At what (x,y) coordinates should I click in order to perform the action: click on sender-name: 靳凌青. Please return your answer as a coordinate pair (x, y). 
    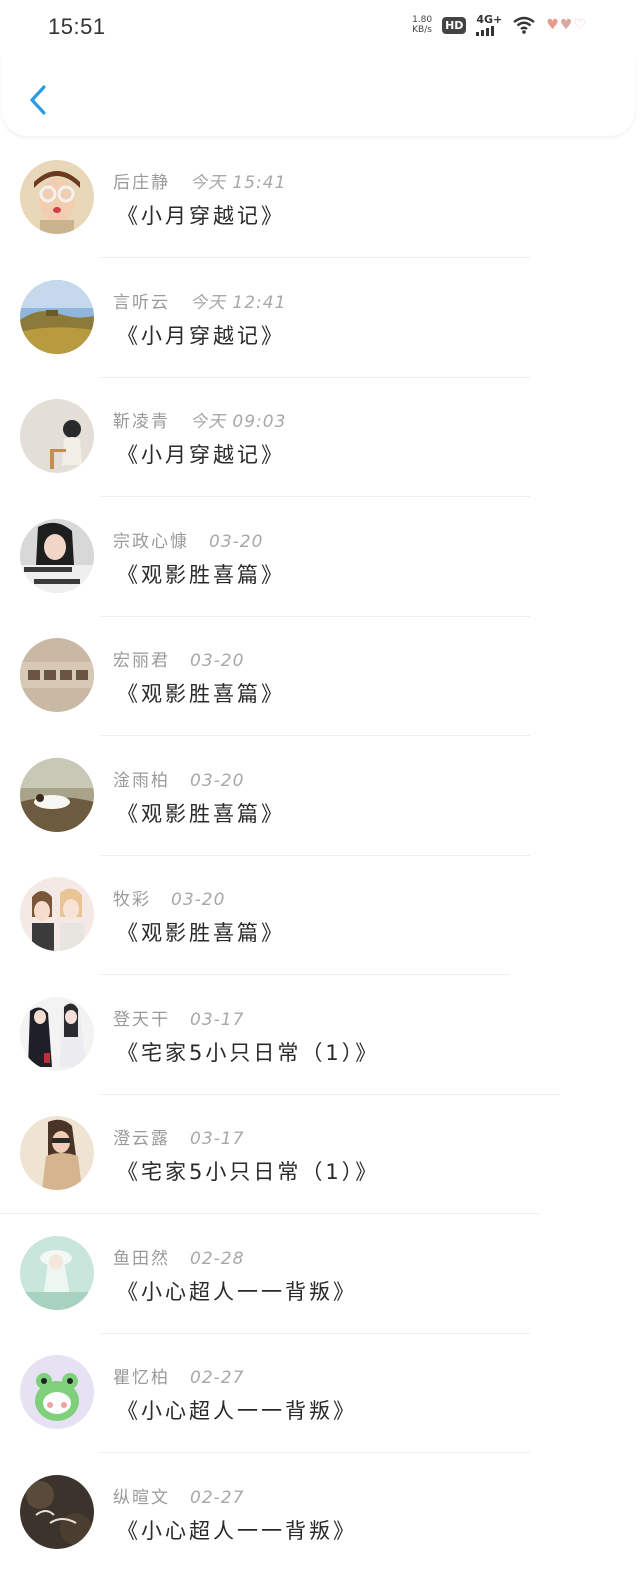
    Looking at the image, I should click on (141, 422).